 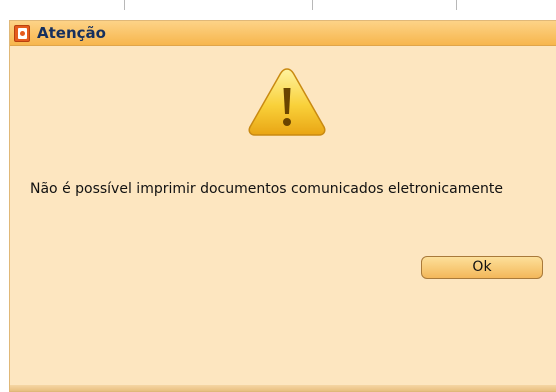 I want to click on dialog-titlebar: Atenção, so click(x=283, y=33).